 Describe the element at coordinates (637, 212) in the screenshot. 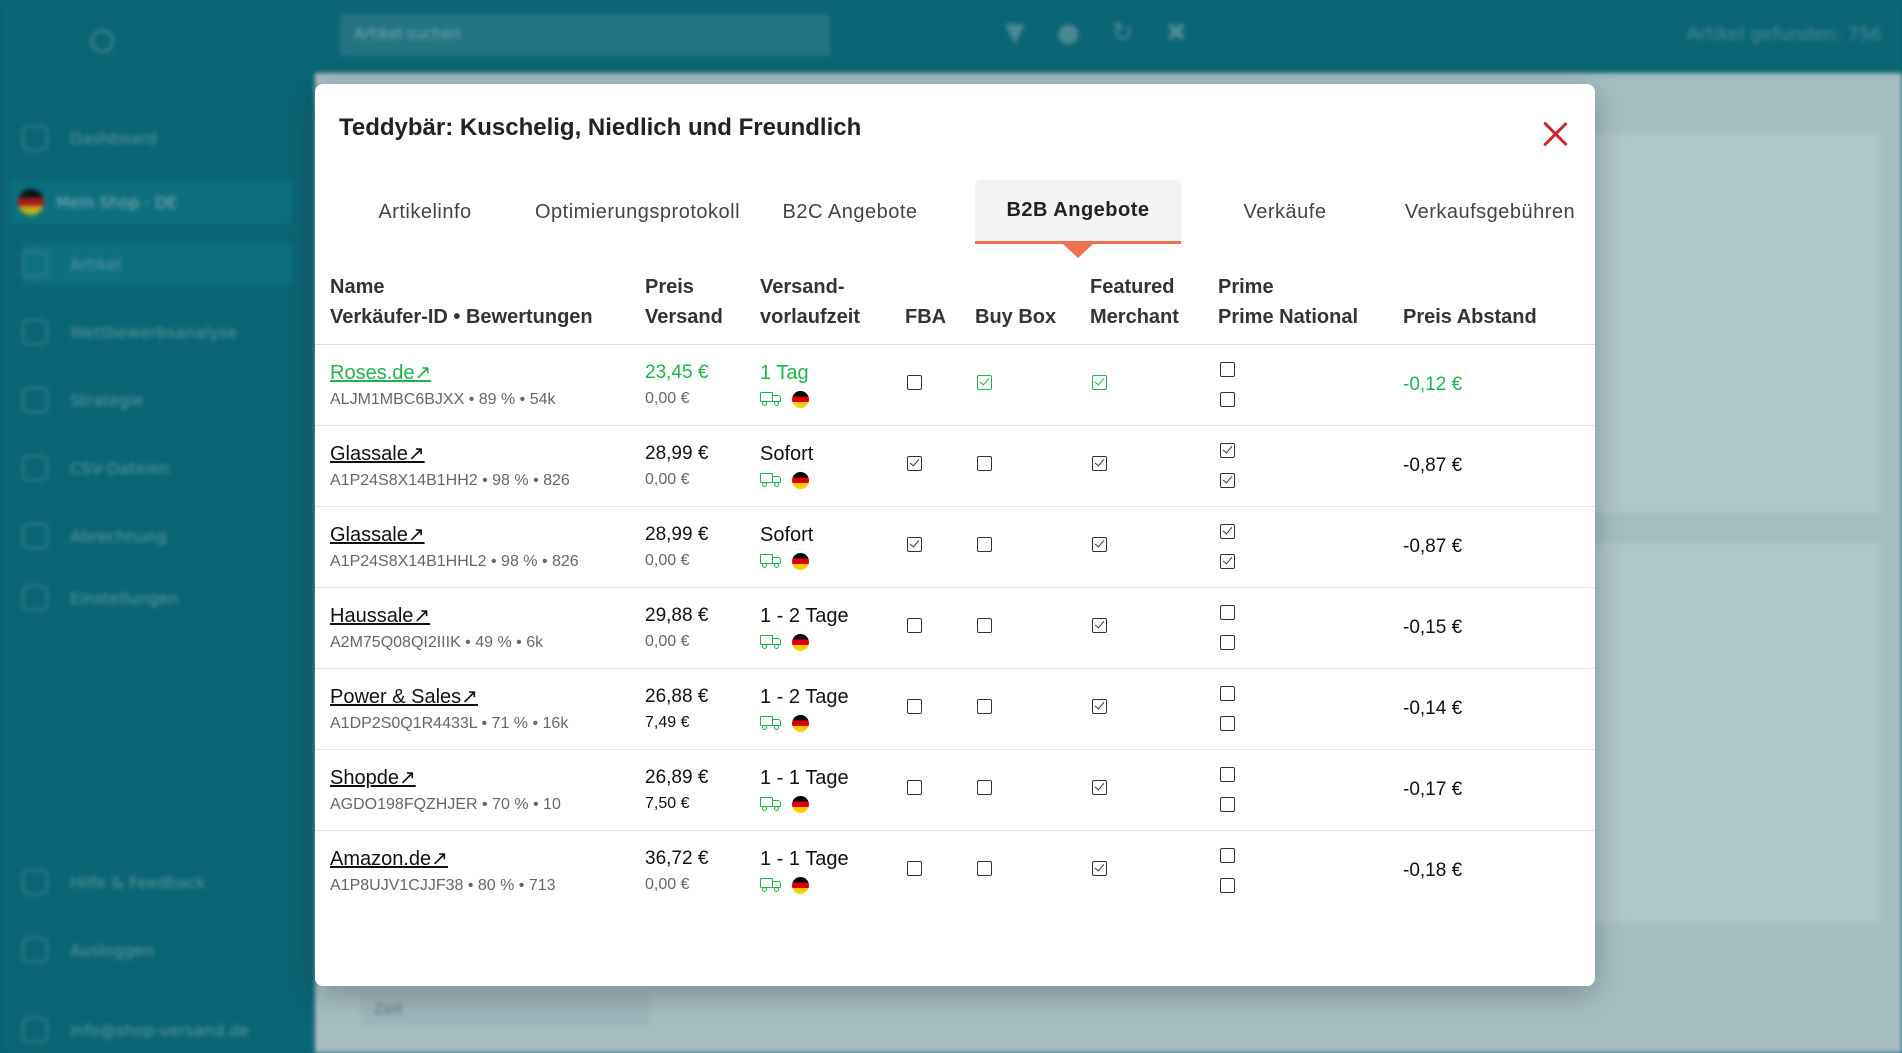

I see `tab-optimierungsprotokoll: Optimierungsprotokoll` at that location.